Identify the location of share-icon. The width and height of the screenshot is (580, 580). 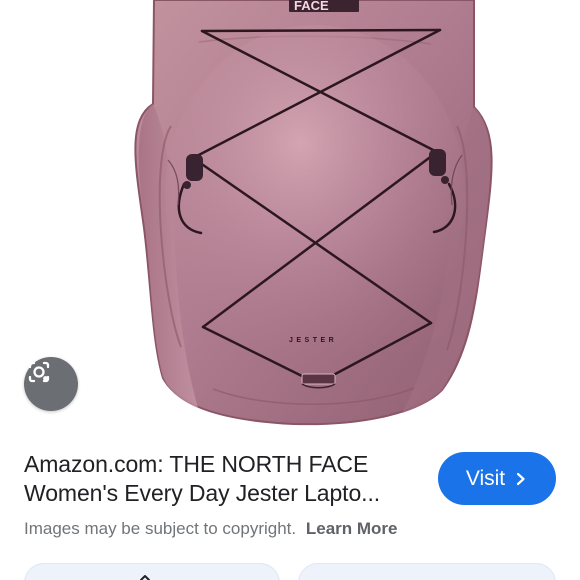
(145, 577).